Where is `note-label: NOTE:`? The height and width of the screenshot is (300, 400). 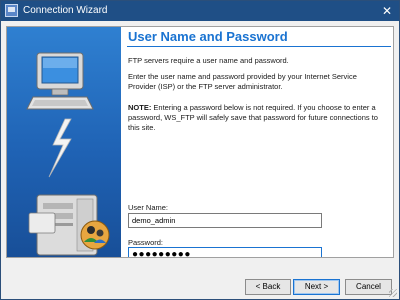 note-label: NOTE: is located at coordinates (140, 107).